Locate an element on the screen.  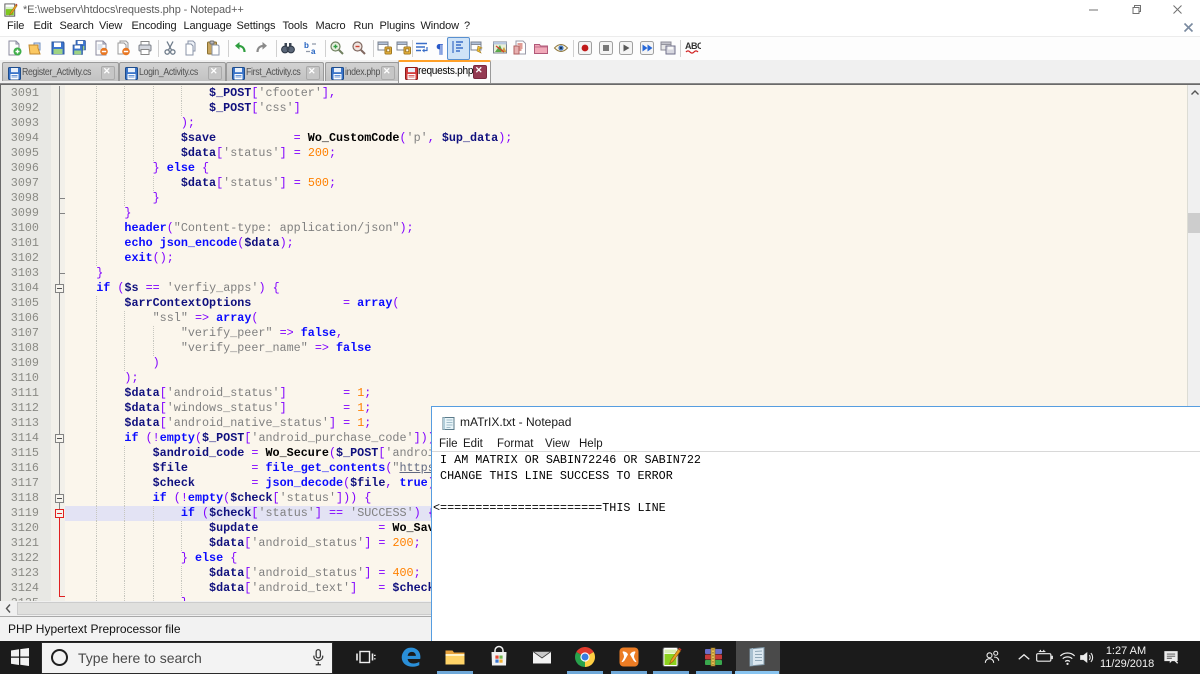
svg-text: ABC is located at coordinates (693, 46).